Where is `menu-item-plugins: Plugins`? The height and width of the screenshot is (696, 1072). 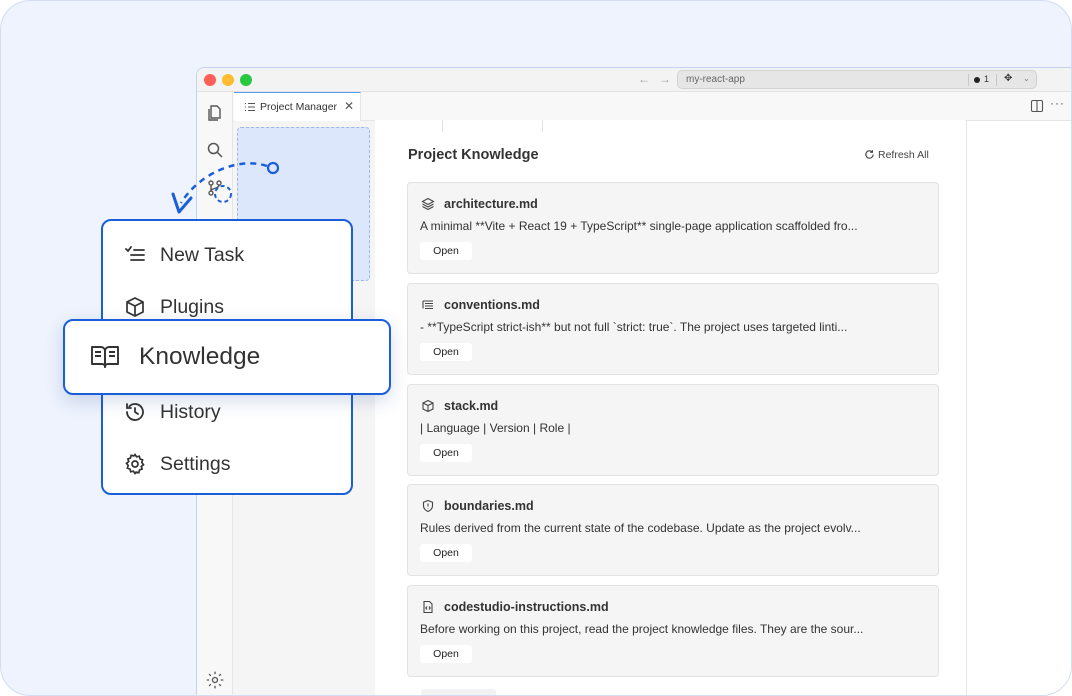
menu-item-plugins: Plugins is located at coordinates (173, 307).